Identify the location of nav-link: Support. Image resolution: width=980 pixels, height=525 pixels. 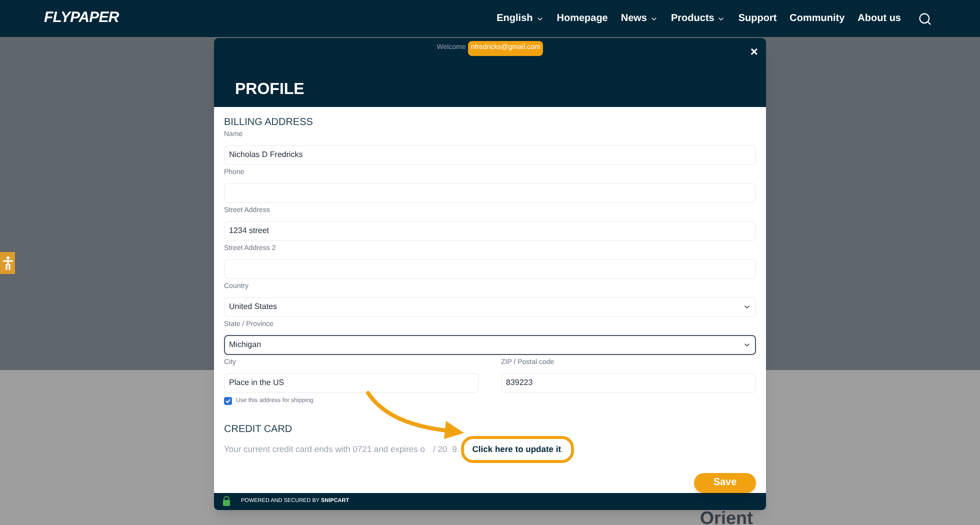
(757, 18).